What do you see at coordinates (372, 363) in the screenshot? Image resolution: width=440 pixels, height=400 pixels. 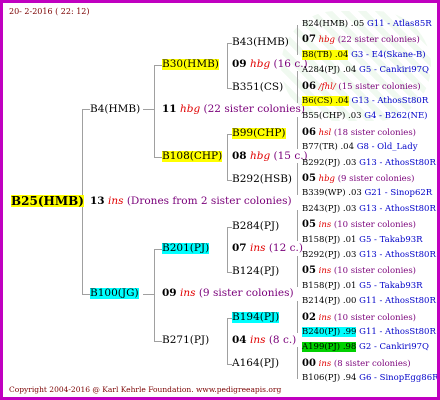 I see `entry-note: (8 sister colonies)` at bounding box center [372, 363].